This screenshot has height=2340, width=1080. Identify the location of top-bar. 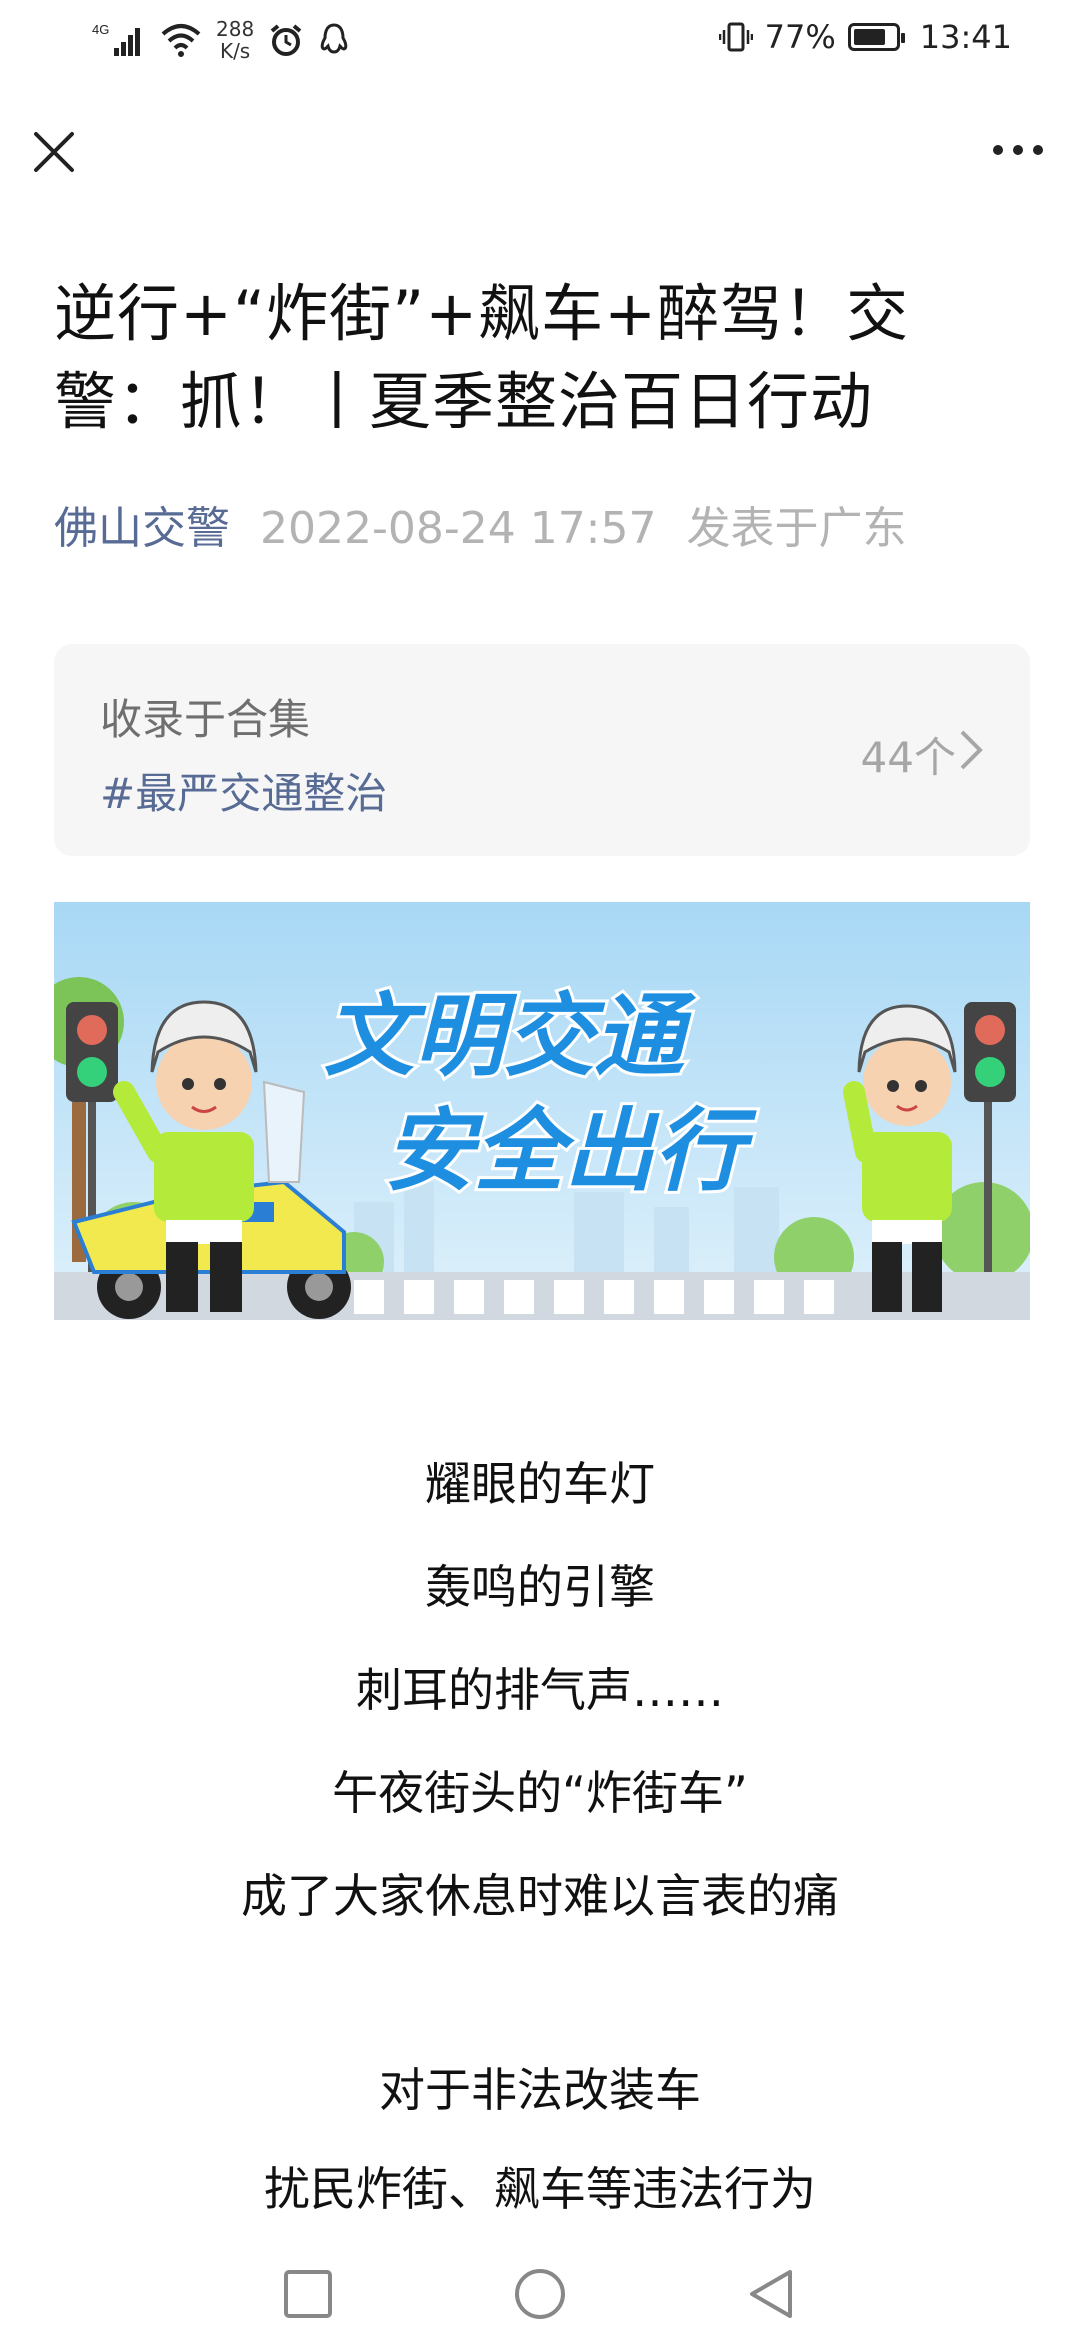
(540, 150).